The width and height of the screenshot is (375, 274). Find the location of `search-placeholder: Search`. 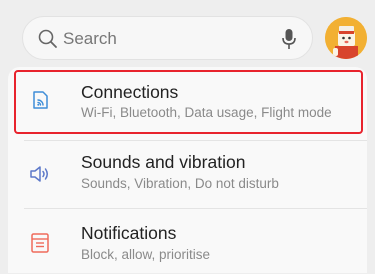

search-placeholder: Search is located at coordinates (90, 38).